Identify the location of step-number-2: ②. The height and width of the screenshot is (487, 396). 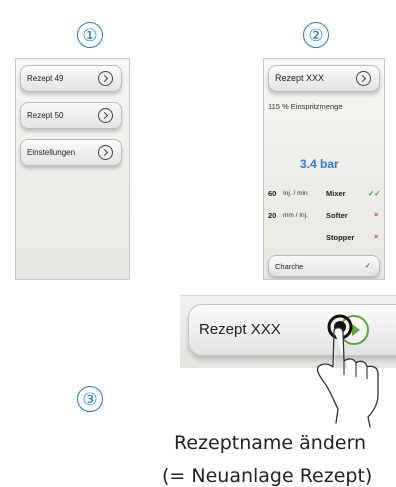
(316, 35).